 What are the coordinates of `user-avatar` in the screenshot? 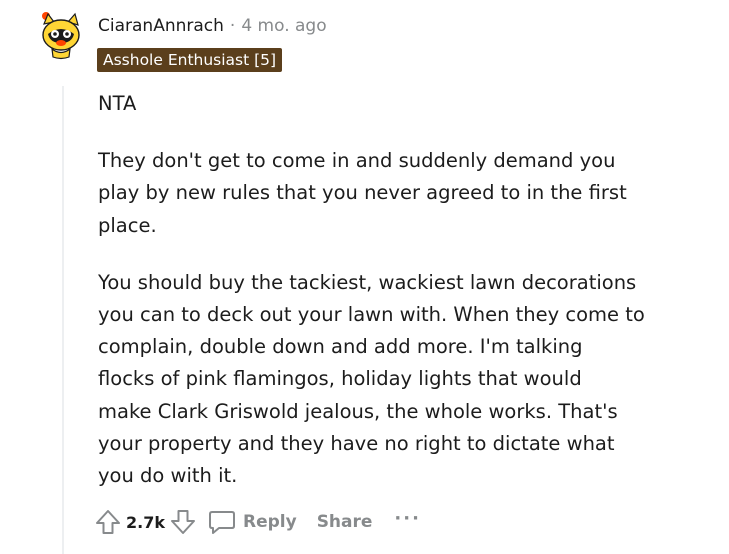 It's located at (61, 35).